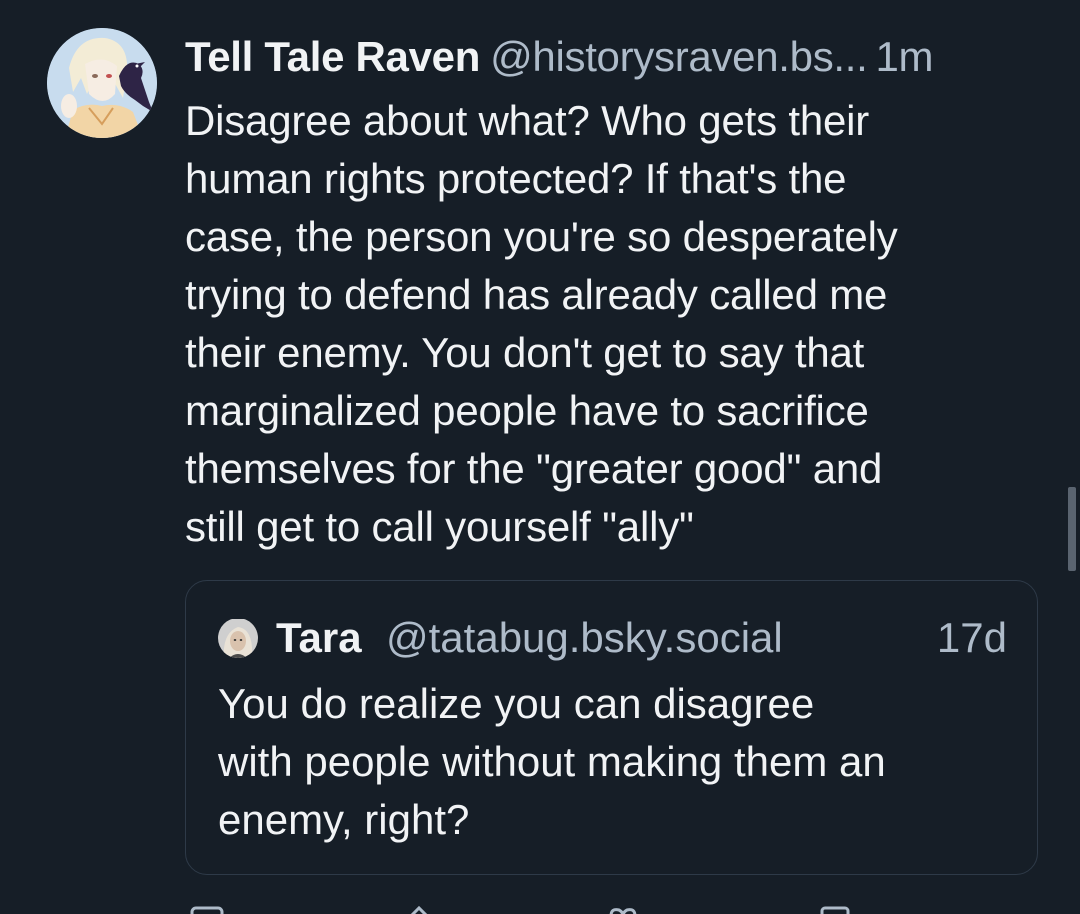 The width and height of the screenshot is (1080, 914). What do you see at coordinates (208, 910) in the screenshot?
I see `reply-icon` at bounding box center [208, 910].